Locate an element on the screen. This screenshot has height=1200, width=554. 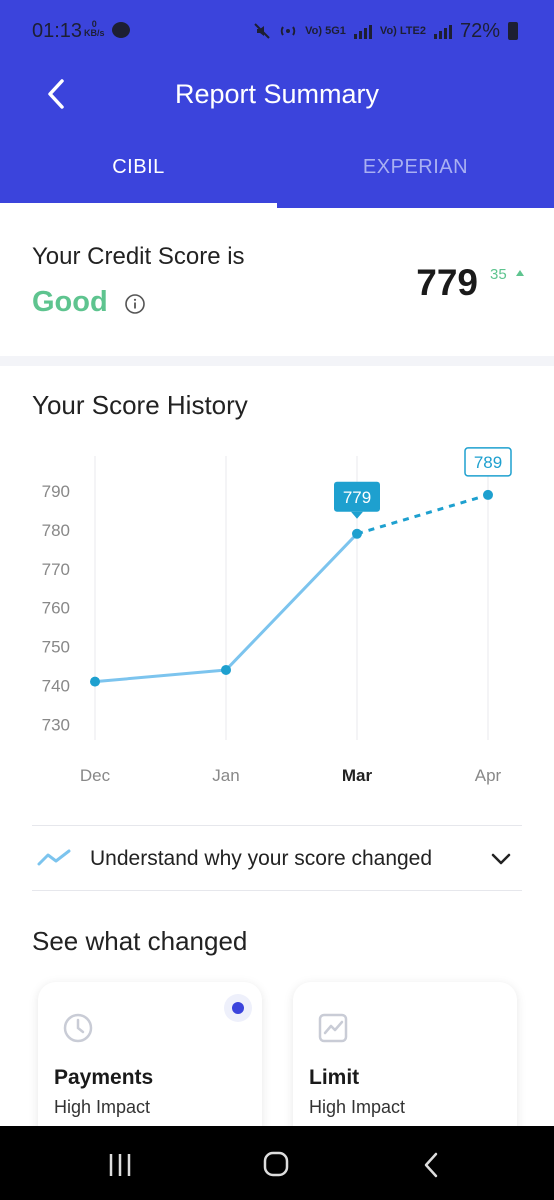
back-nav-icon is located at coordinates (432, 1165).